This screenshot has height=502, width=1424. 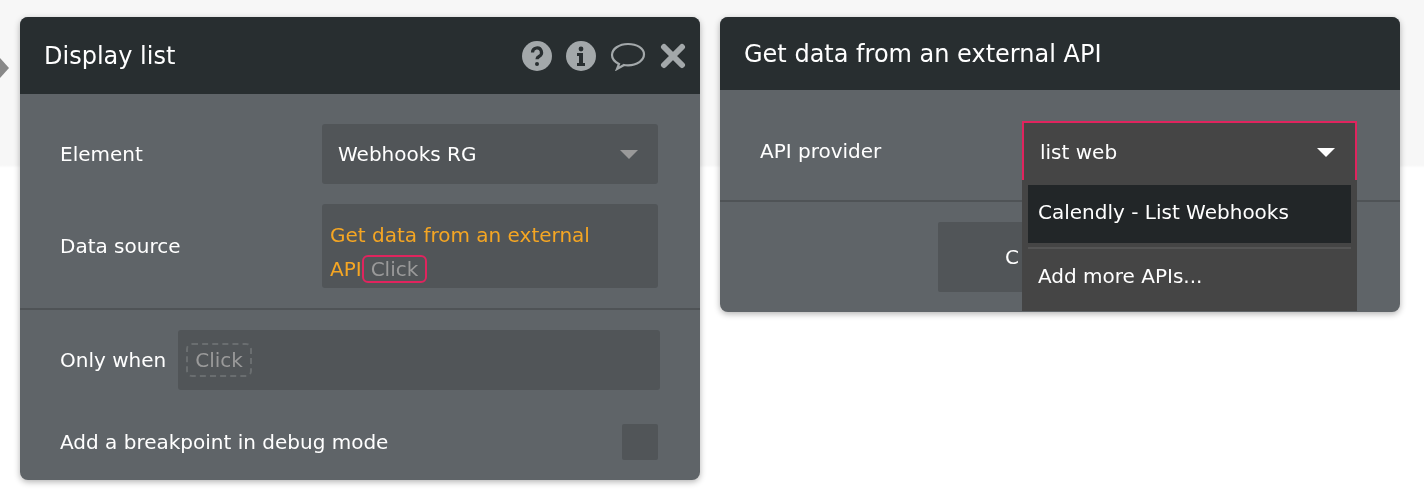 What do you see at coordinates (113, 360) in the screenshot?
I see `field-label: Only when` at bounding box center [113, 360].